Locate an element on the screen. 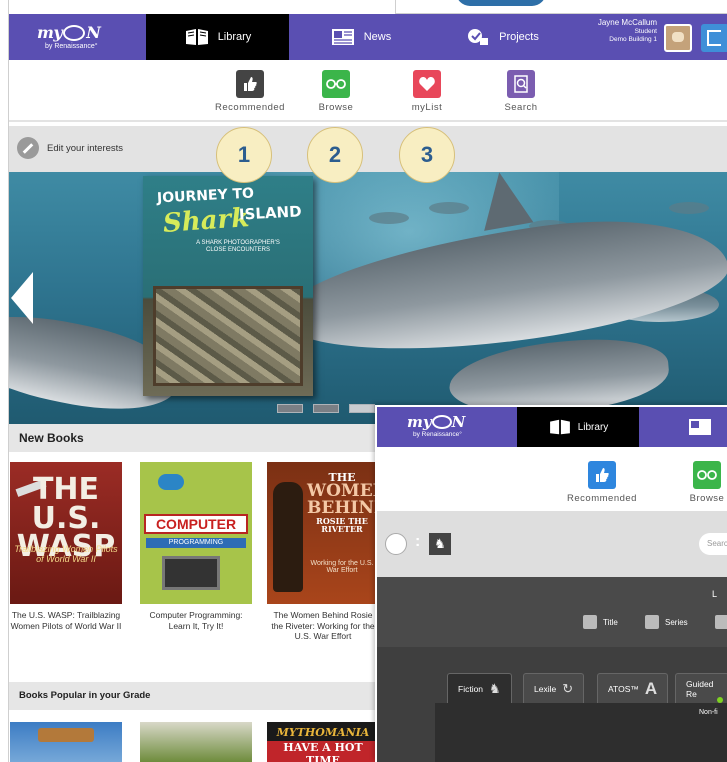 This screenshot has width=727, height=762. checkbox-partial is located at coordinates (721, 622).